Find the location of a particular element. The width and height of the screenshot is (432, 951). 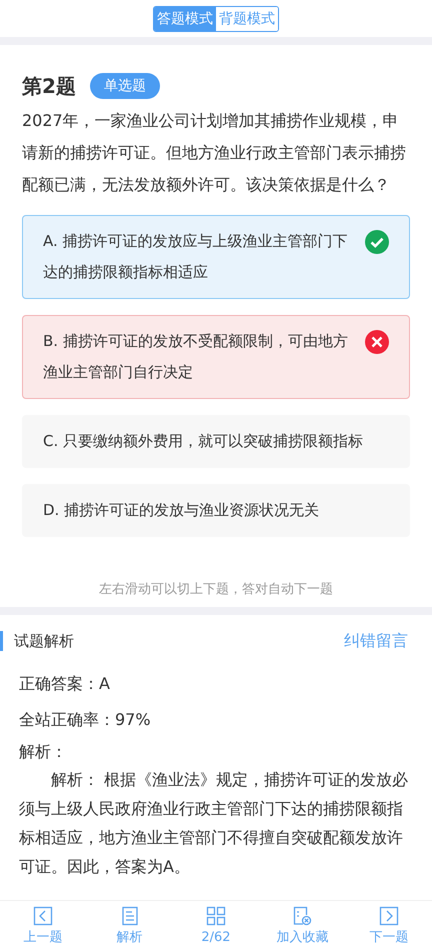

option-text: A. 捕捞许可证的发放应与上级渔业主管部门下达的捕捞限额指标相适应 is located at coordinates (196, 257).